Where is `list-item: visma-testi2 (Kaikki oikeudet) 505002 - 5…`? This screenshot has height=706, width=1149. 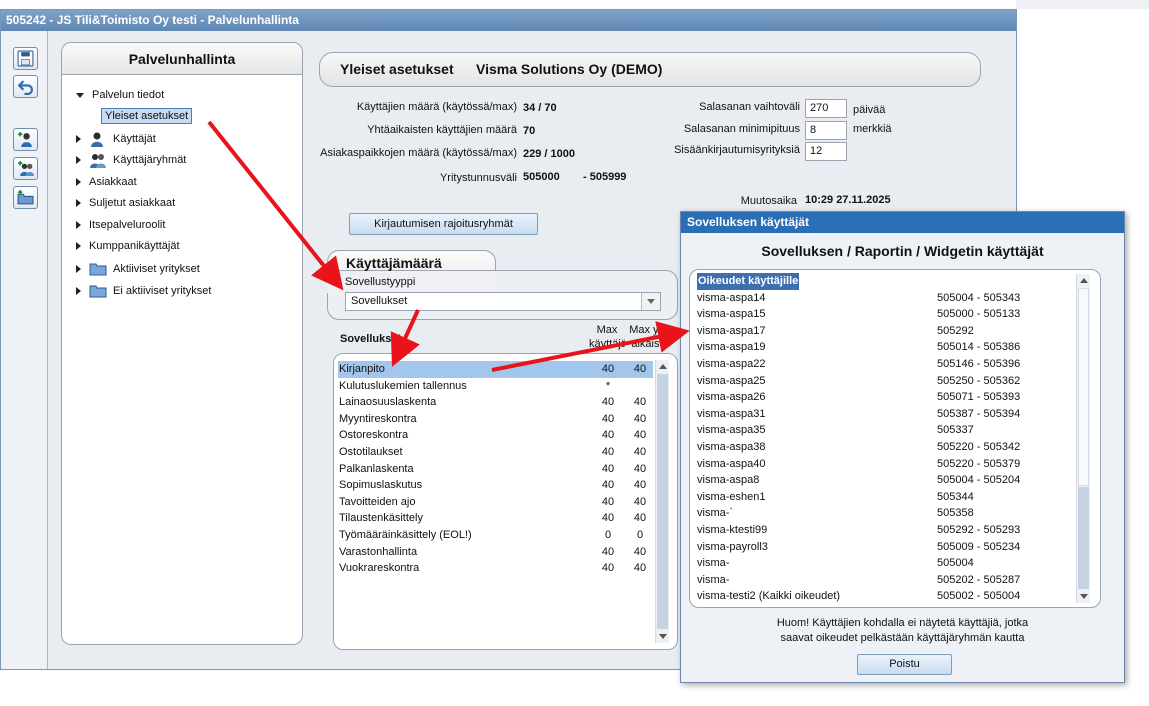 list-item: visma-testi2 (Kaikki oikeudet) 505002 - 5… is located at coordinates (887, 596).